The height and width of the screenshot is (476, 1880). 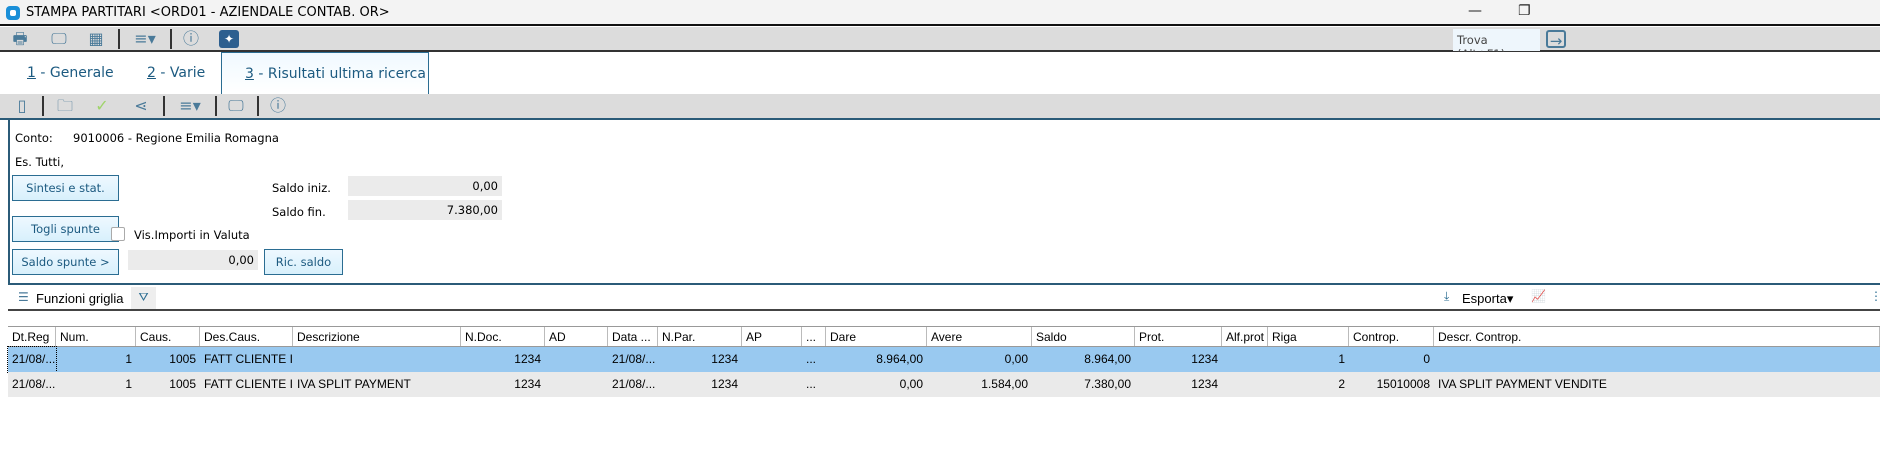 What do you see at coordinates (40, 162) in the screenshot?
I see `esercizio-label: Es. Tutti,` at bounding box center [40, 162].